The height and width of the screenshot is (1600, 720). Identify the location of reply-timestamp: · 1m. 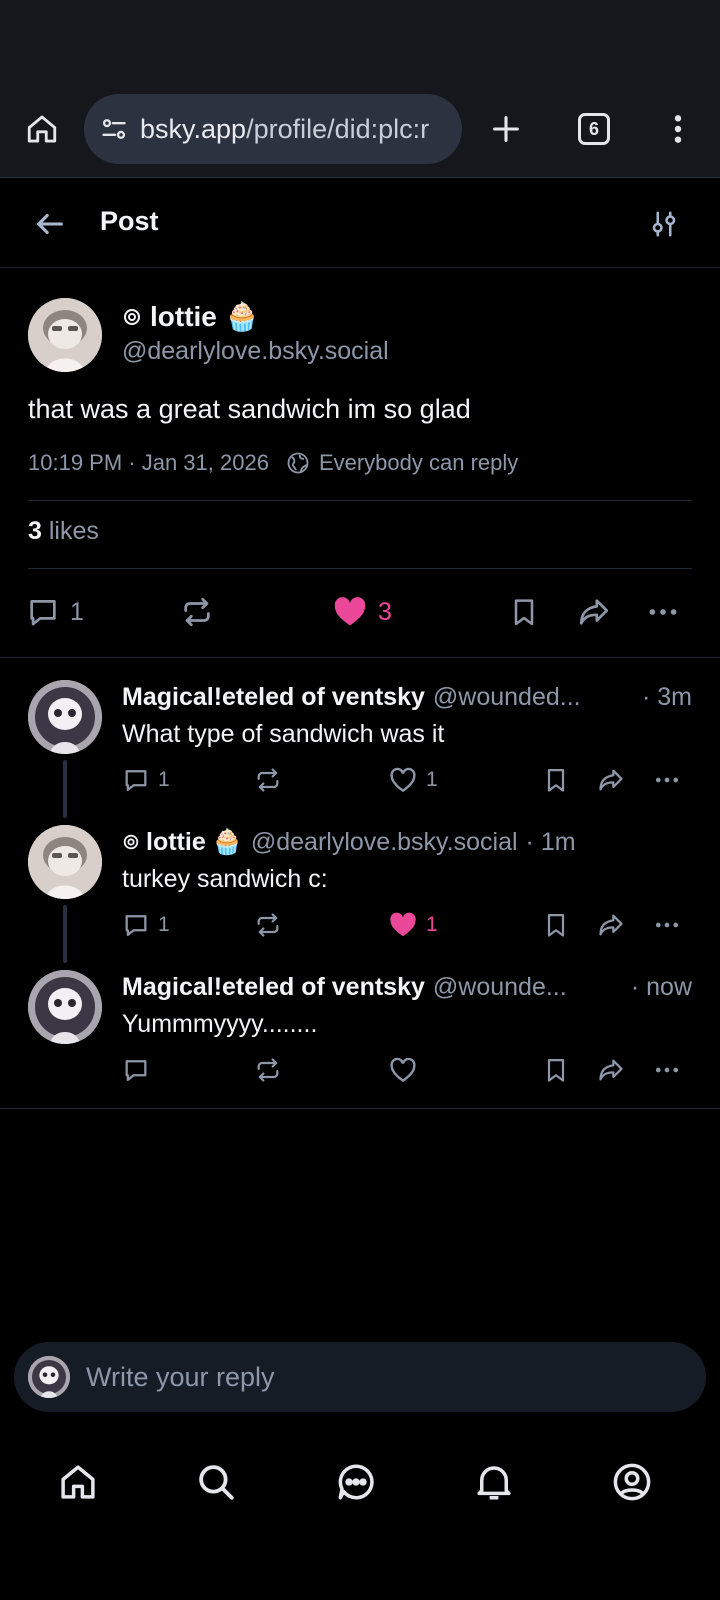
(550, 841).